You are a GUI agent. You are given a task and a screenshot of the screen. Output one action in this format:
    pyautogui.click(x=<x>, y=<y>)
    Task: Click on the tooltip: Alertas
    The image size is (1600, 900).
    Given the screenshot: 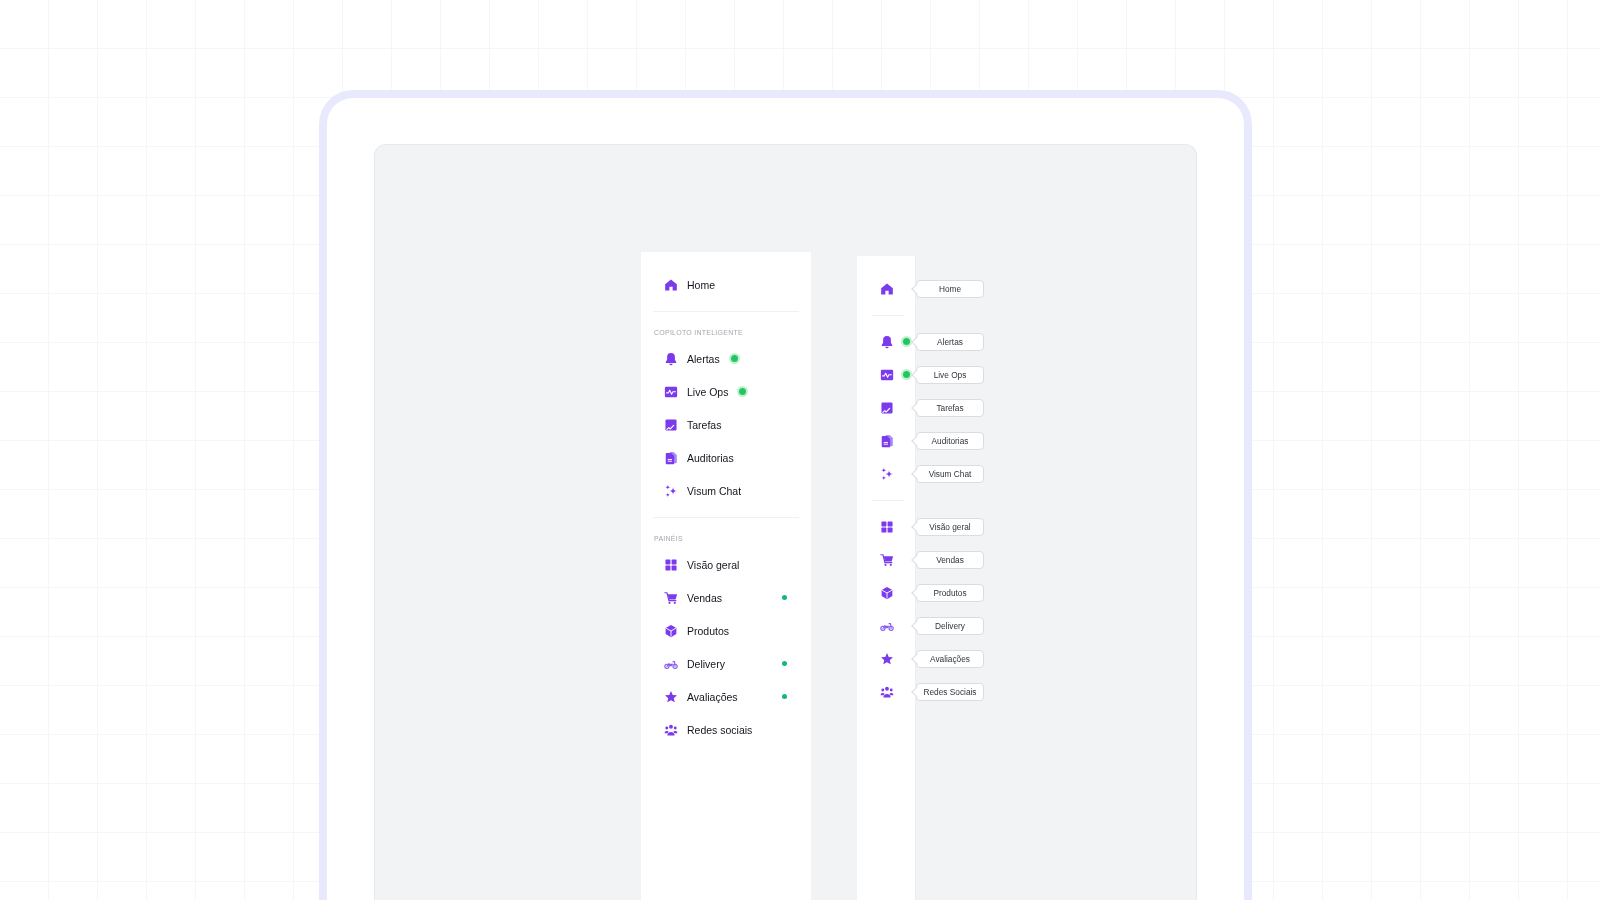 What is the action you would take?
    pyautogui.click(x=947, y=341)
    